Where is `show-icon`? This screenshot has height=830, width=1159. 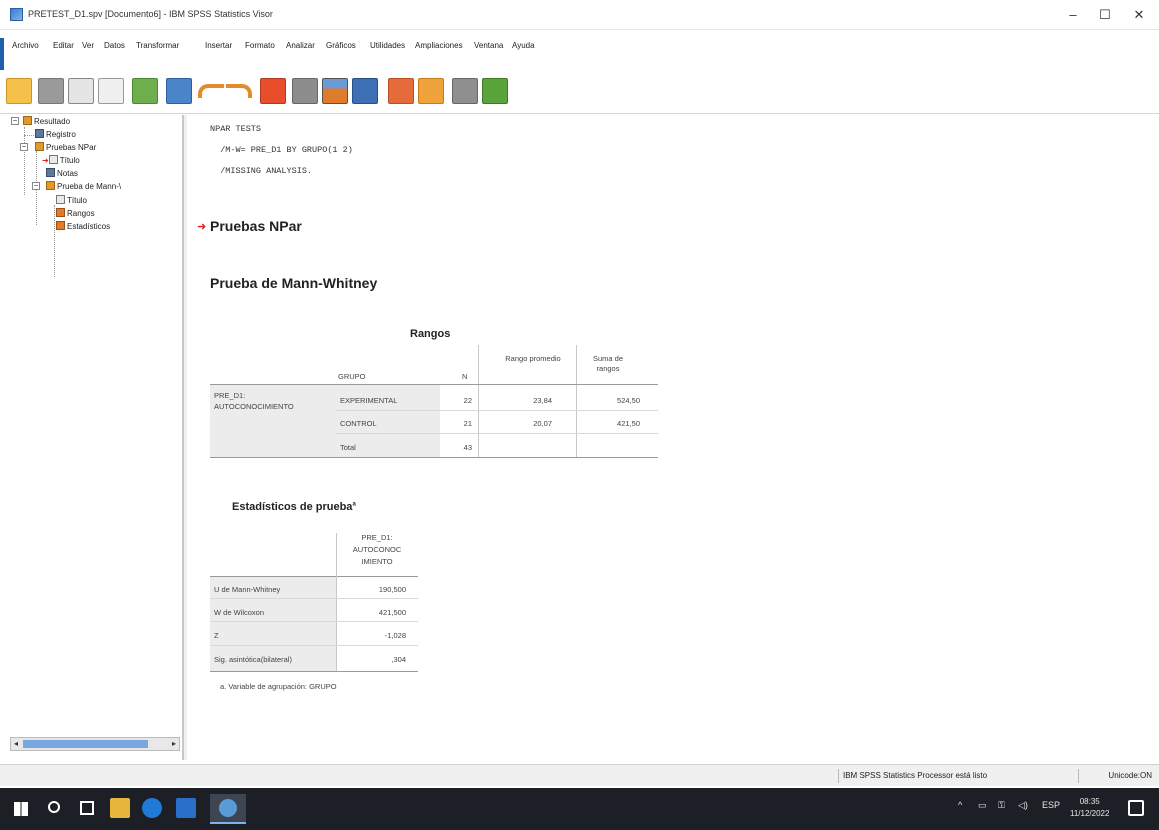
show-icon is located at coordinates (495, 91).